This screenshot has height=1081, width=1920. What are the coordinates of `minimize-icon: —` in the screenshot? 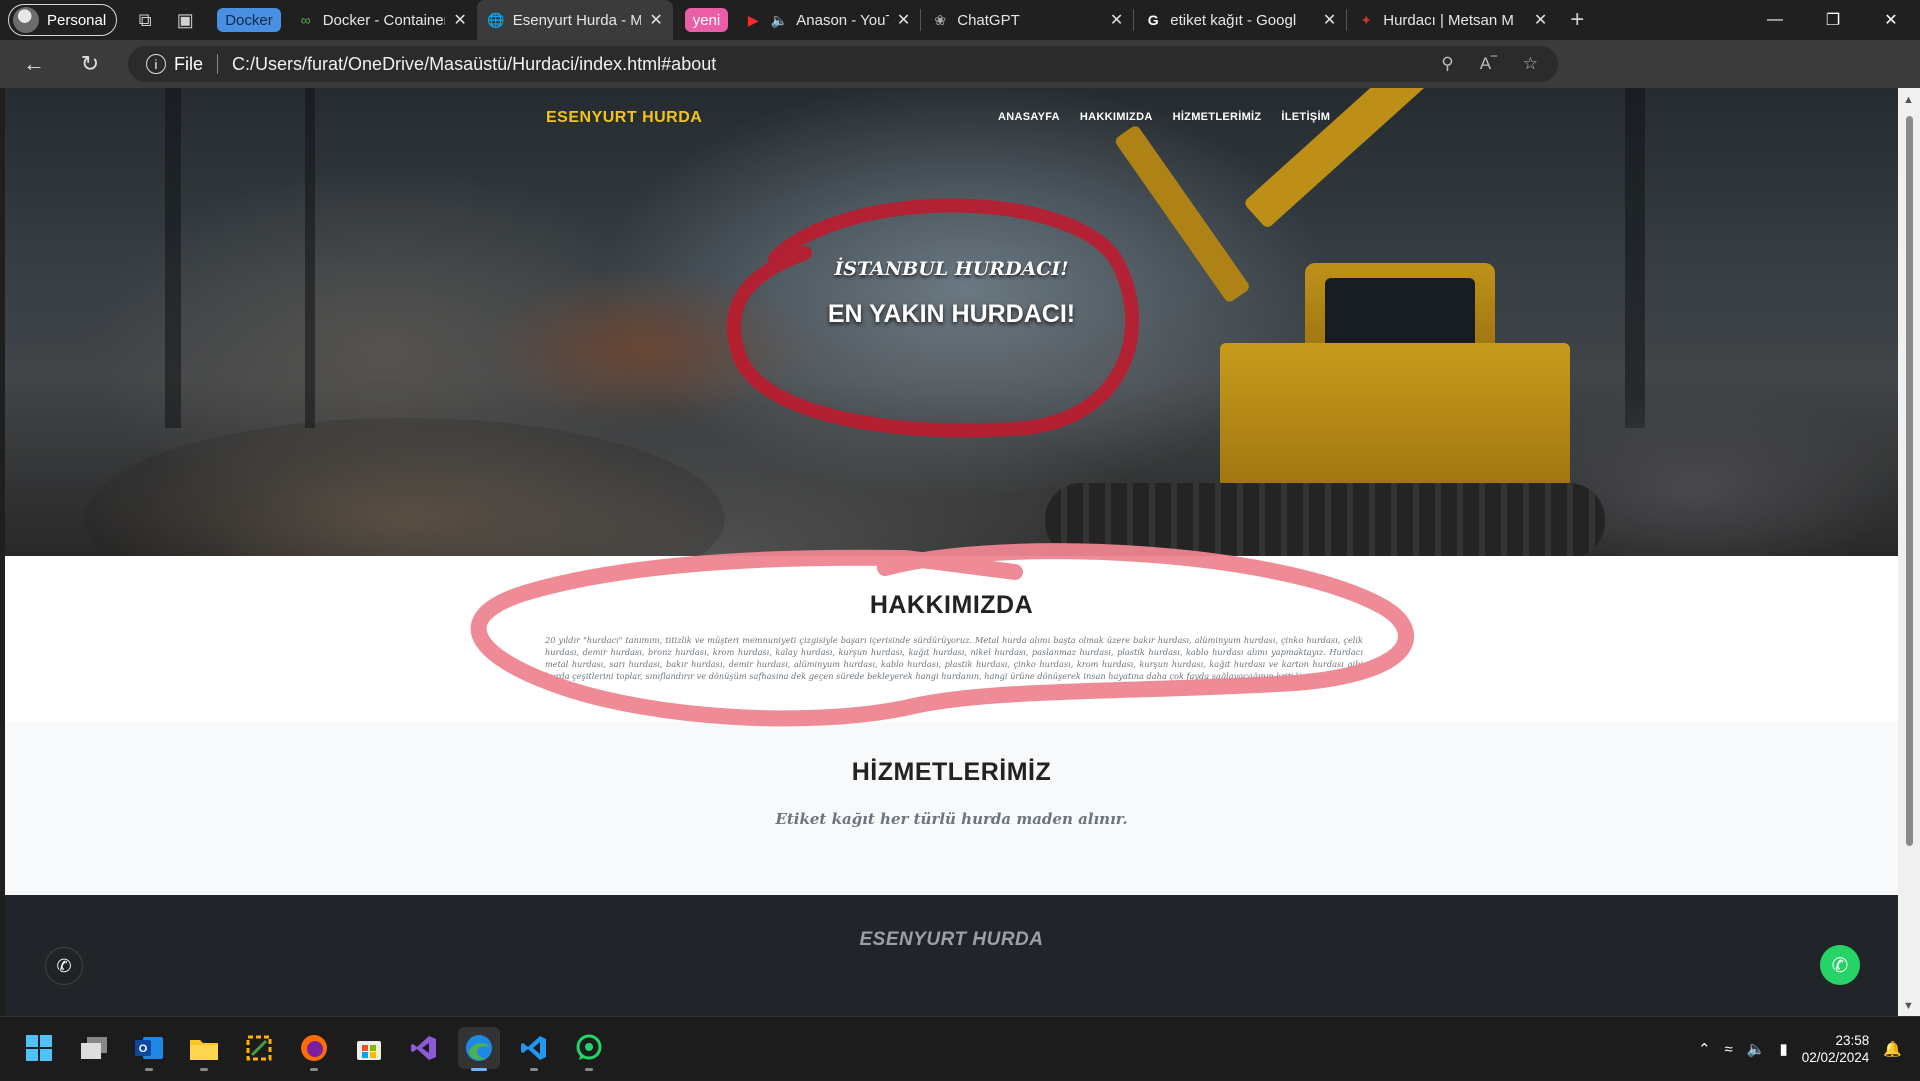 It's located at (1775, 20).